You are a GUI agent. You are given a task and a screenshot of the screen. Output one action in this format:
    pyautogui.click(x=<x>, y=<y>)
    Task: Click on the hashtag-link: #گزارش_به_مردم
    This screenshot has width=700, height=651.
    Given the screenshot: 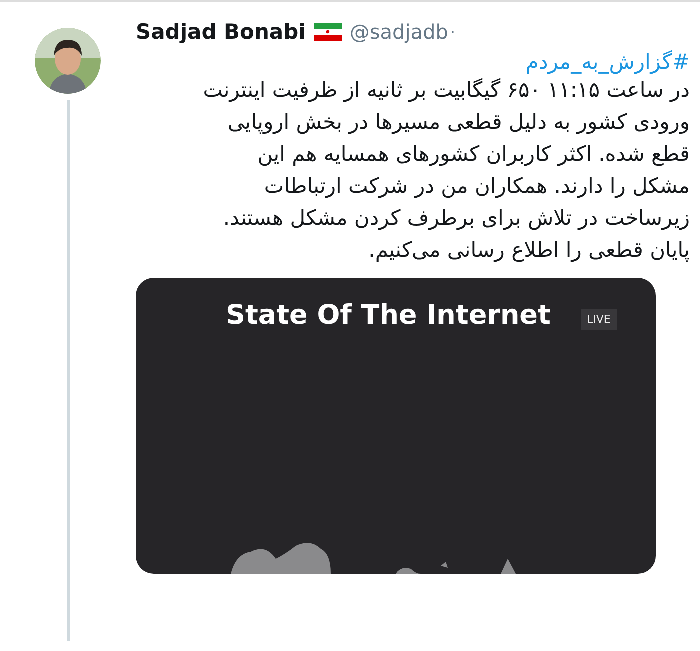 What is the action you would take?
    pyautogui.click(x=608, y=62)
    